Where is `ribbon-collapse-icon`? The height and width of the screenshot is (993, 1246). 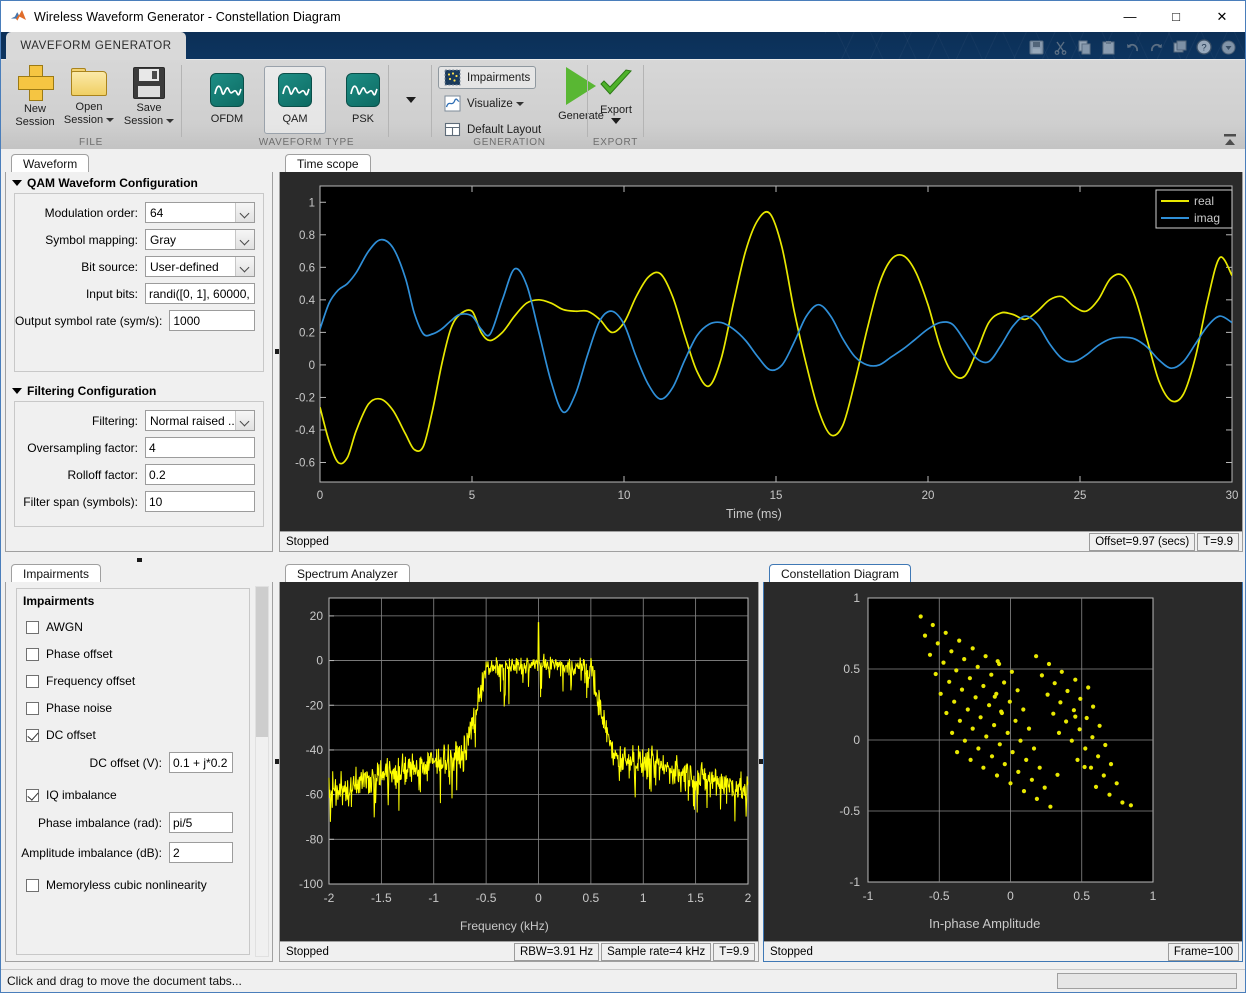 ribbon-collapse-icon is located at coordinates (1230, 140).